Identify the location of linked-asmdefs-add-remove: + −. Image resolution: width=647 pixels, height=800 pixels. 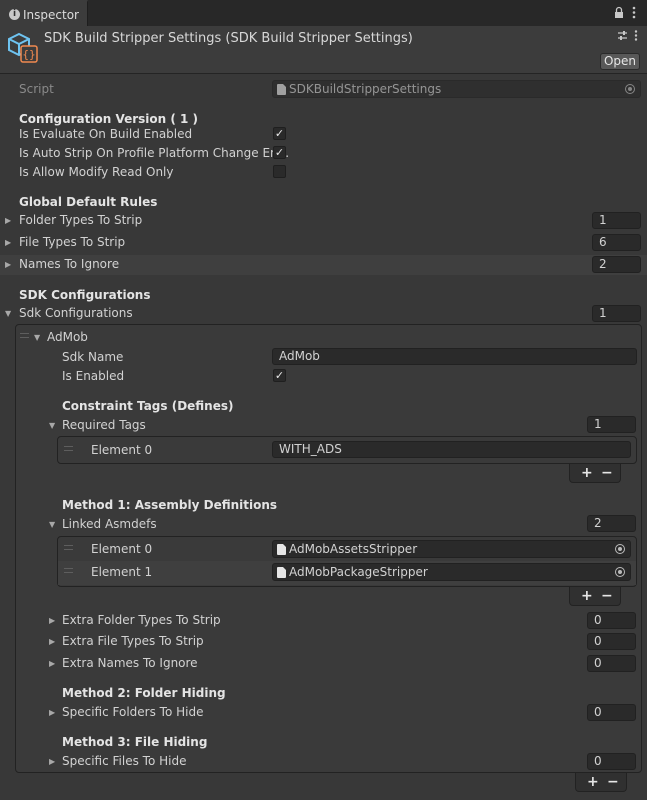
(595, 596).